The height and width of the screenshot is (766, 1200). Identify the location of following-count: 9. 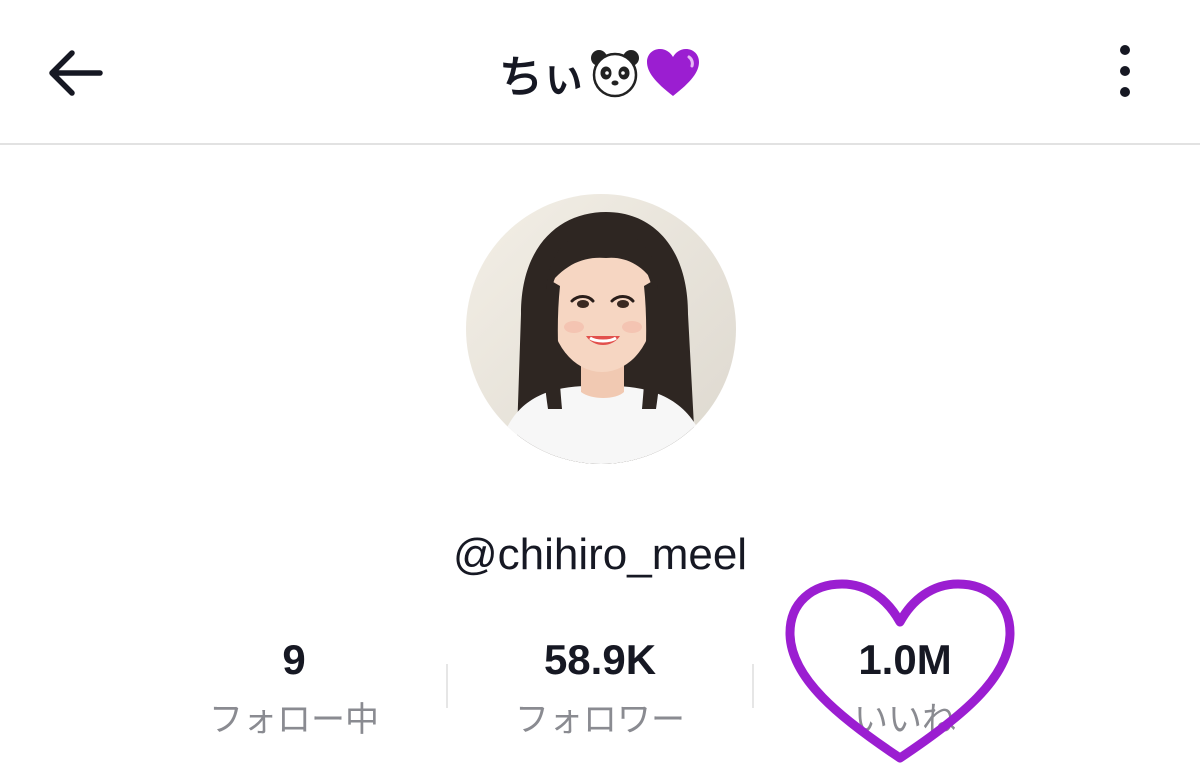
(294, 659).